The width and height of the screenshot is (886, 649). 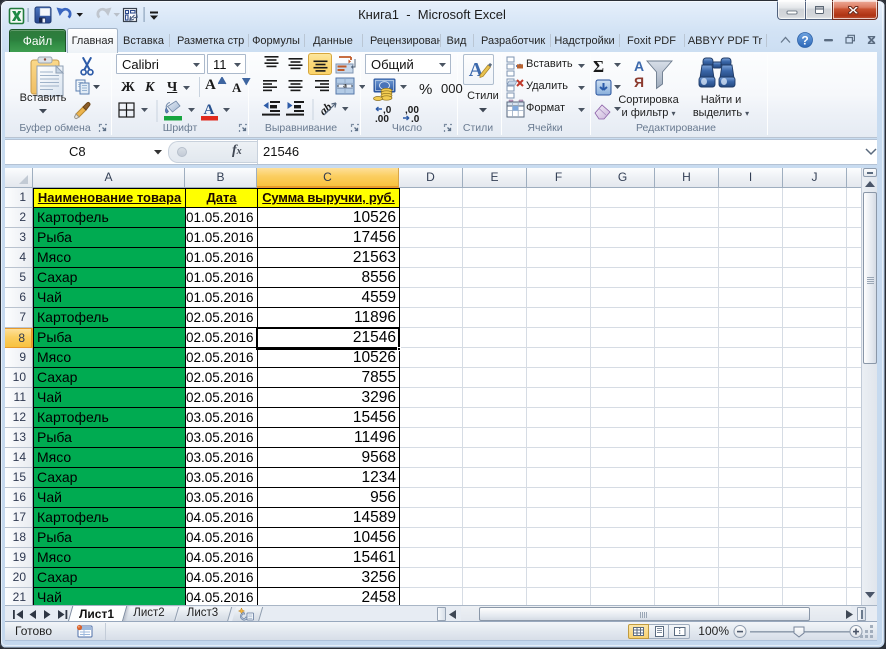 What do you see at coordinates (382, 118) in the screenshot?
I see `svg-text: ,00` at bounding box center [382, 118].